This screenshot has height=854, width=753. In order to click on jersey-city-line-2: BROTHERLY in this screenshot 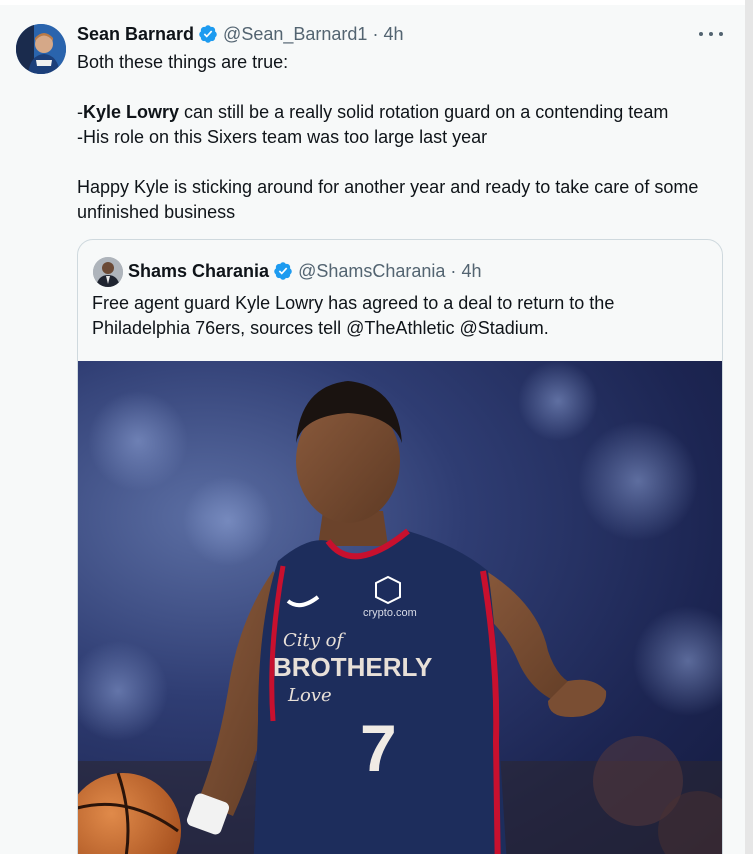, I will do `click(352, 667)`.